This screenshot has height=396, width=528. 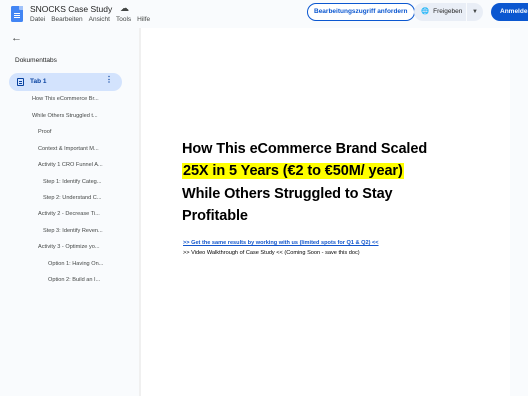 I want to click on share-label: Freigeben, so click(x=448, y=11).